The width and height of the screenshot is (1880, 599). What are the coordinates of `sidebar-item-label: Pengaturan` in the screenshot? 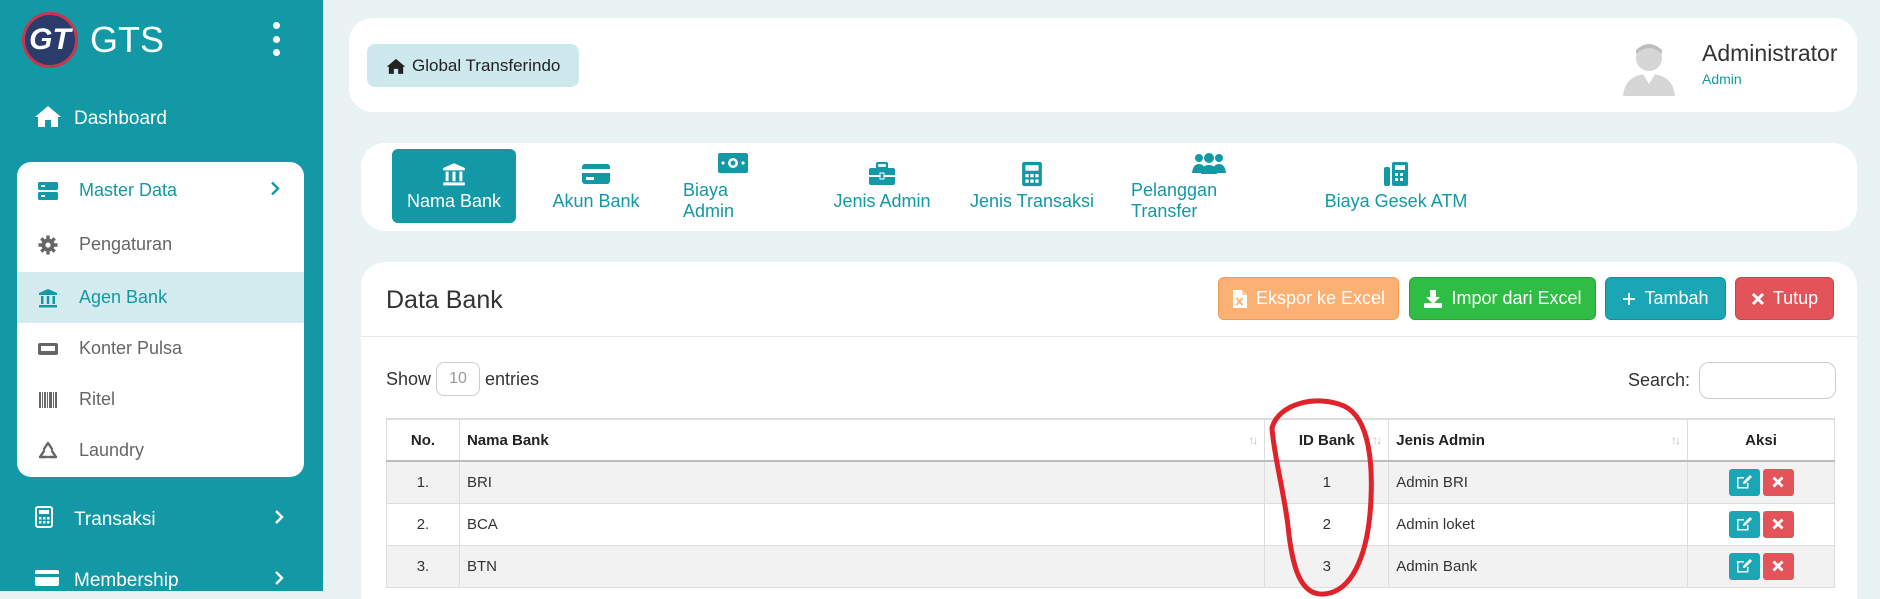 It's located at (126, 244).